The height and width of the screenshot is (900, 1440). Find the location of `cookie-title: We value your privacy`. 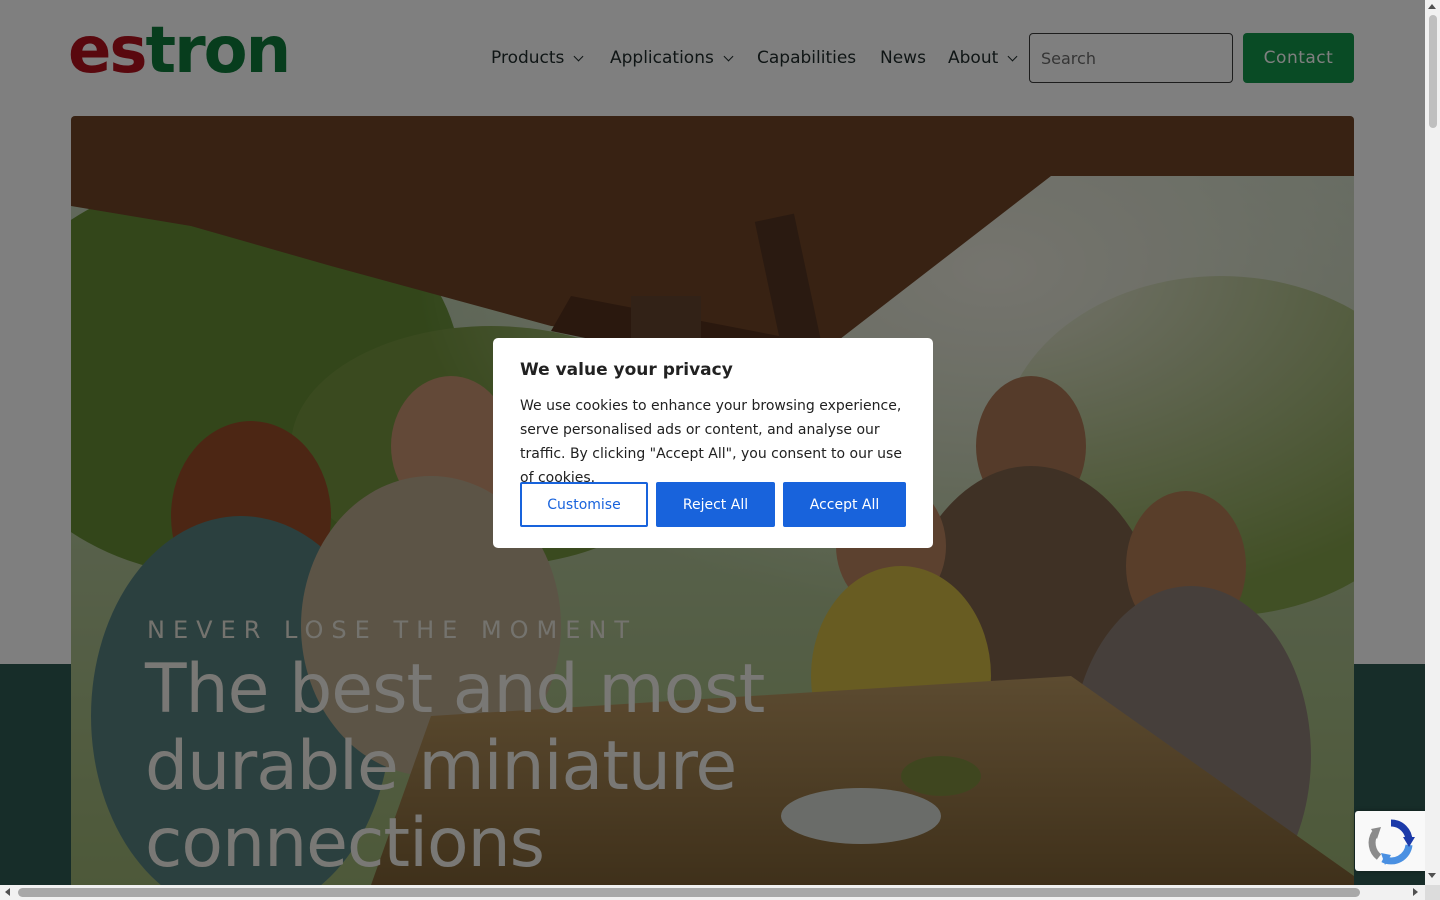

cookie-title: We value your privacy is located at coordinates (626, 370).